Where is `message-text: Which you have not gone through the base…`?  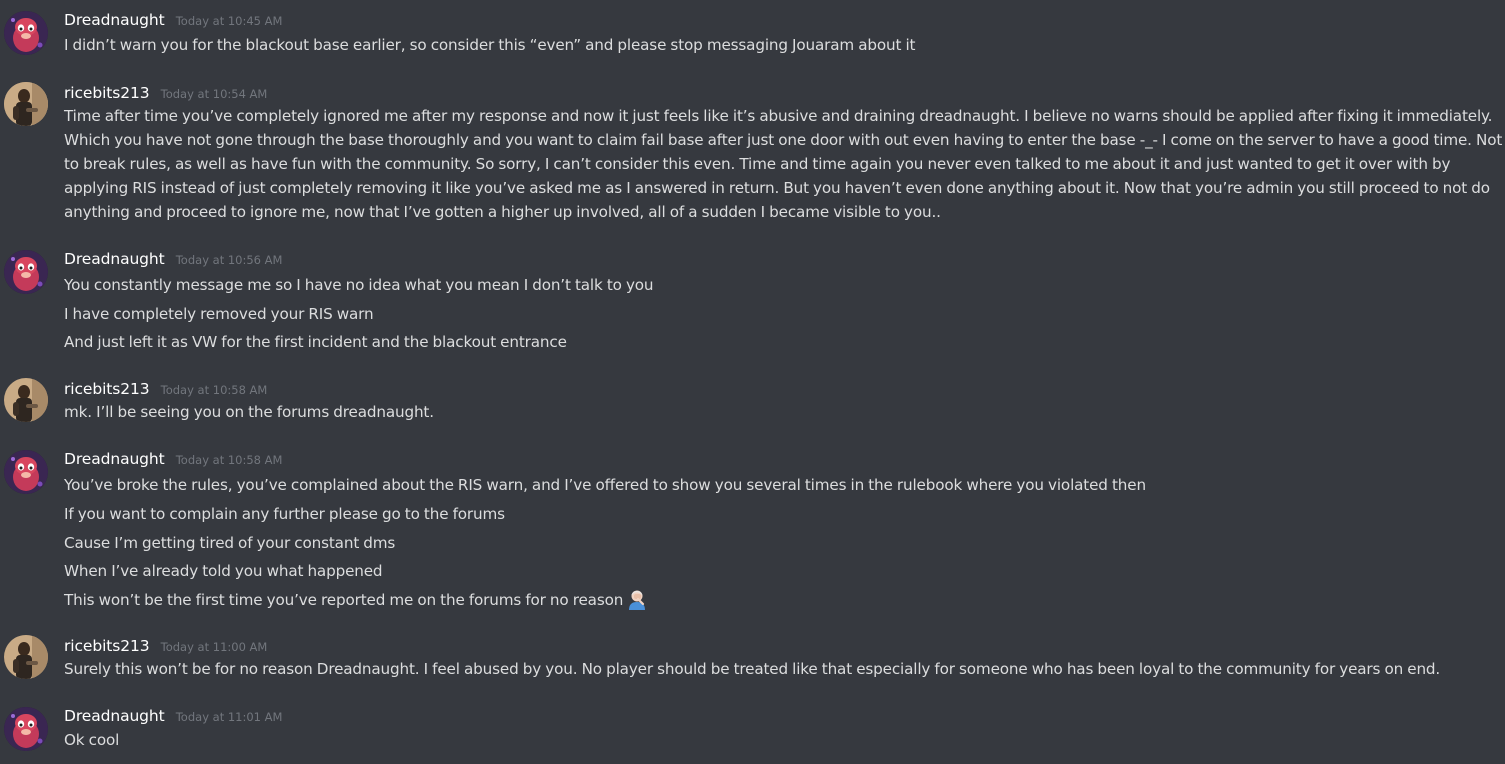 message-text: Which you have not gone through the base… is located at coordinates (783, 140).